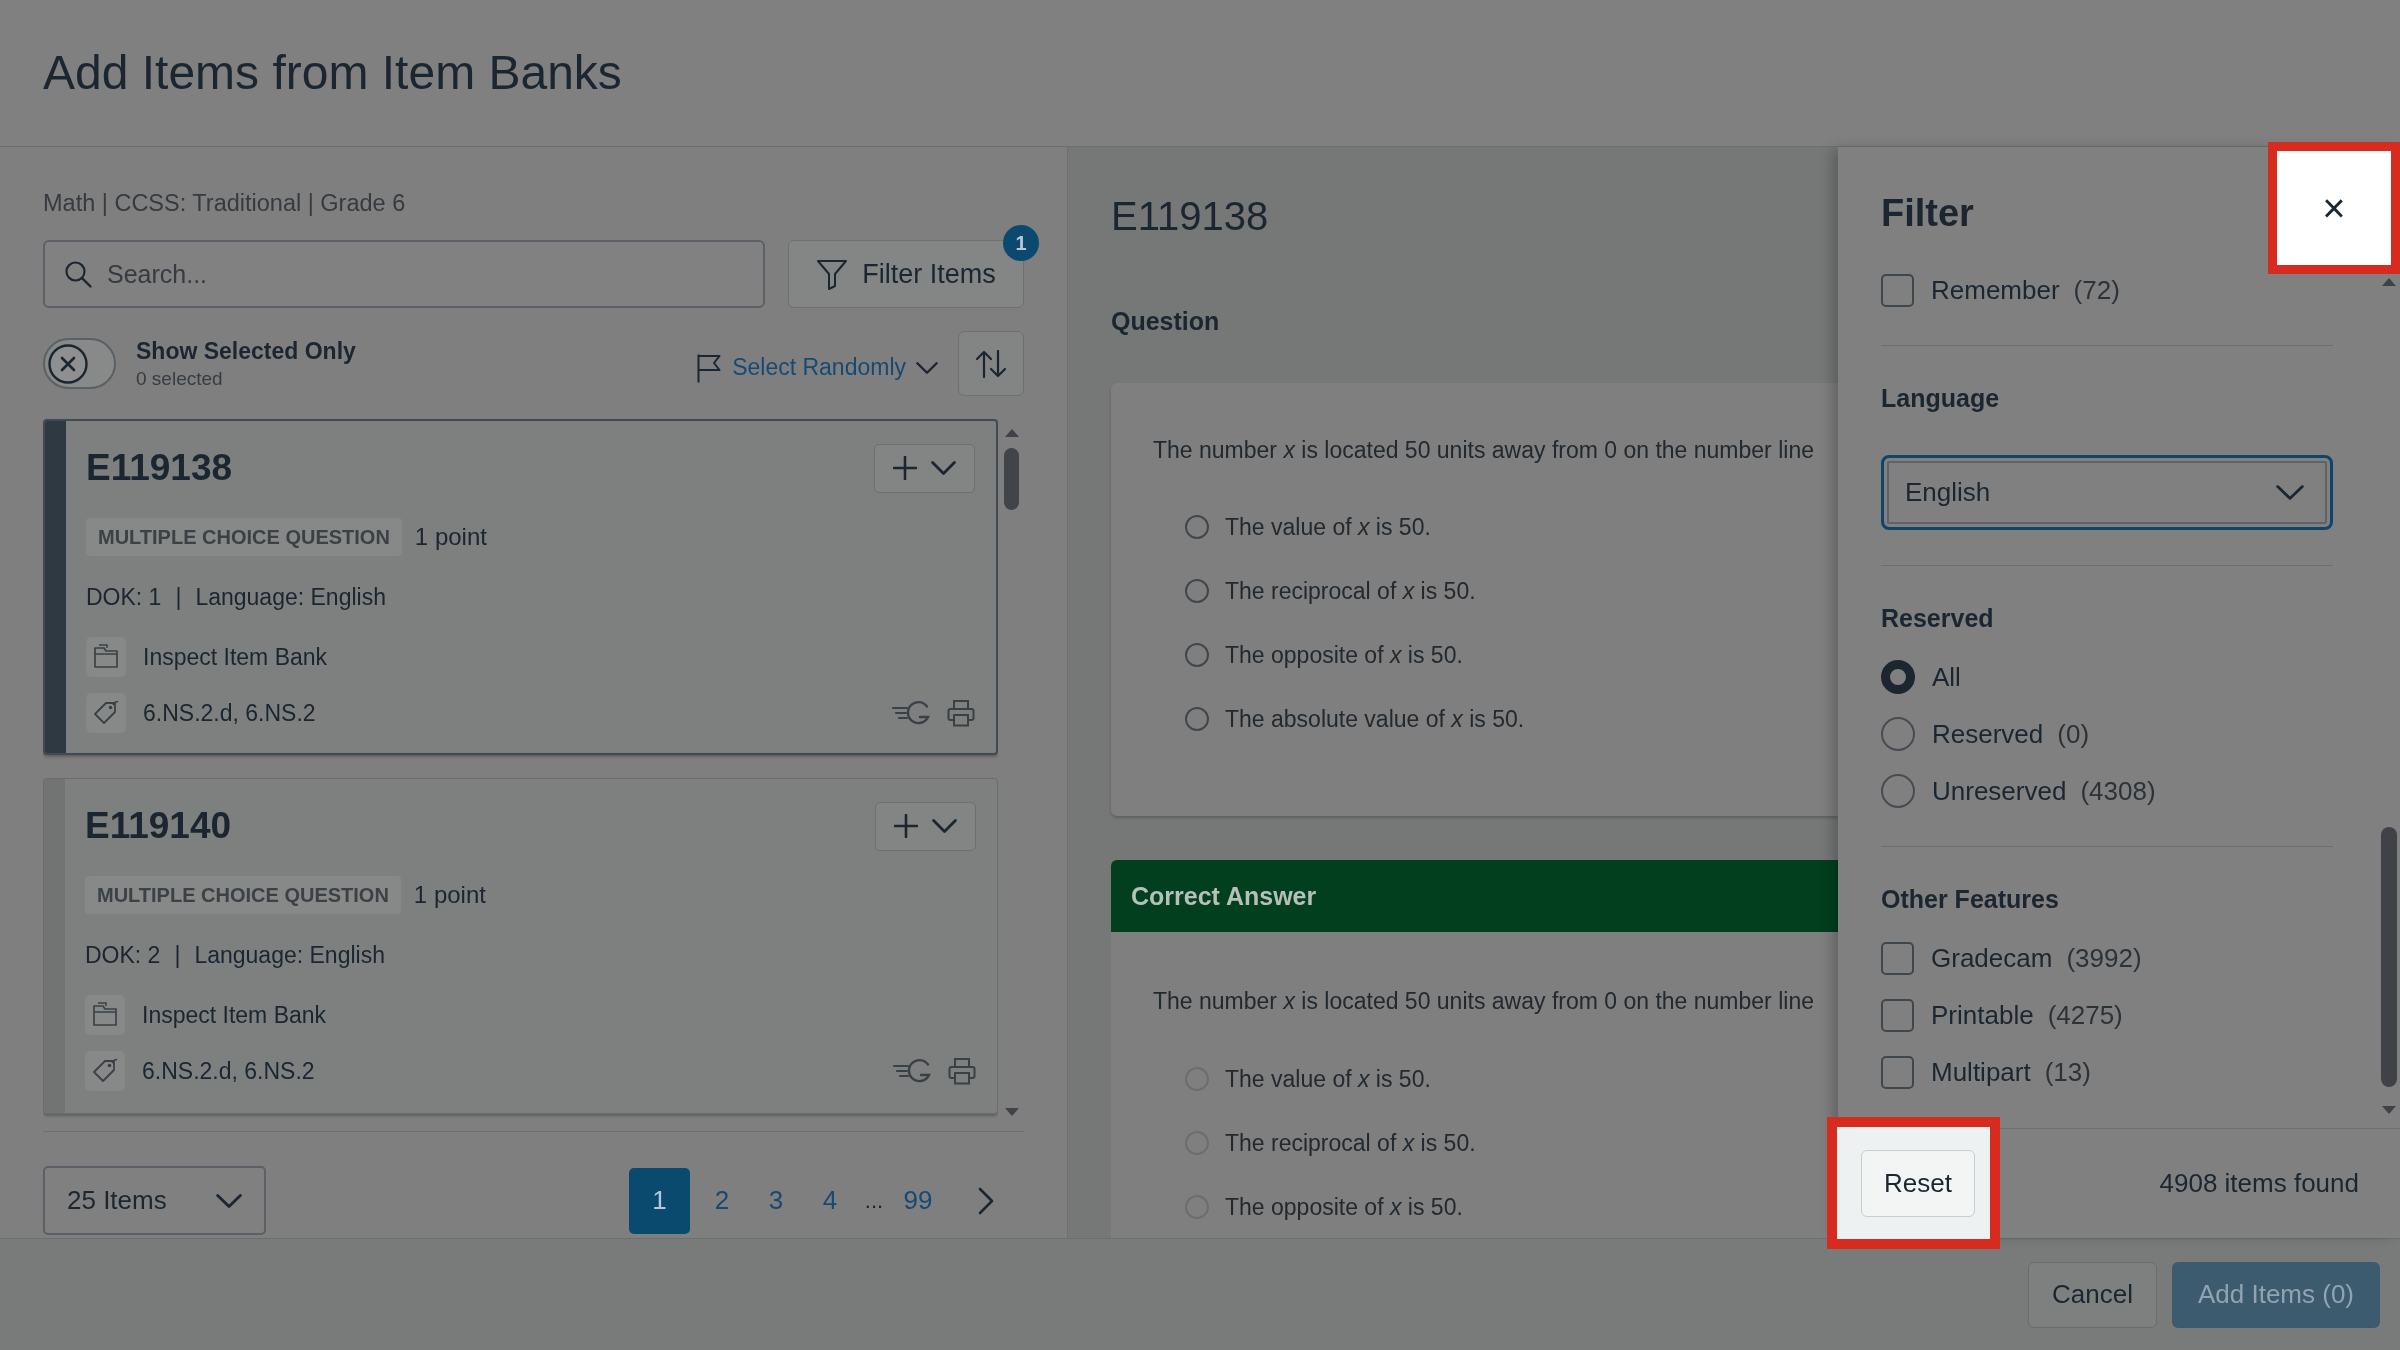 The width and height of the screenshot is (2400, 1350). What do you see at coordinates (1474, 896) in the screenshot?
I see `correct-answer-header: Correct Answer` at bounding box center [1474, 896].